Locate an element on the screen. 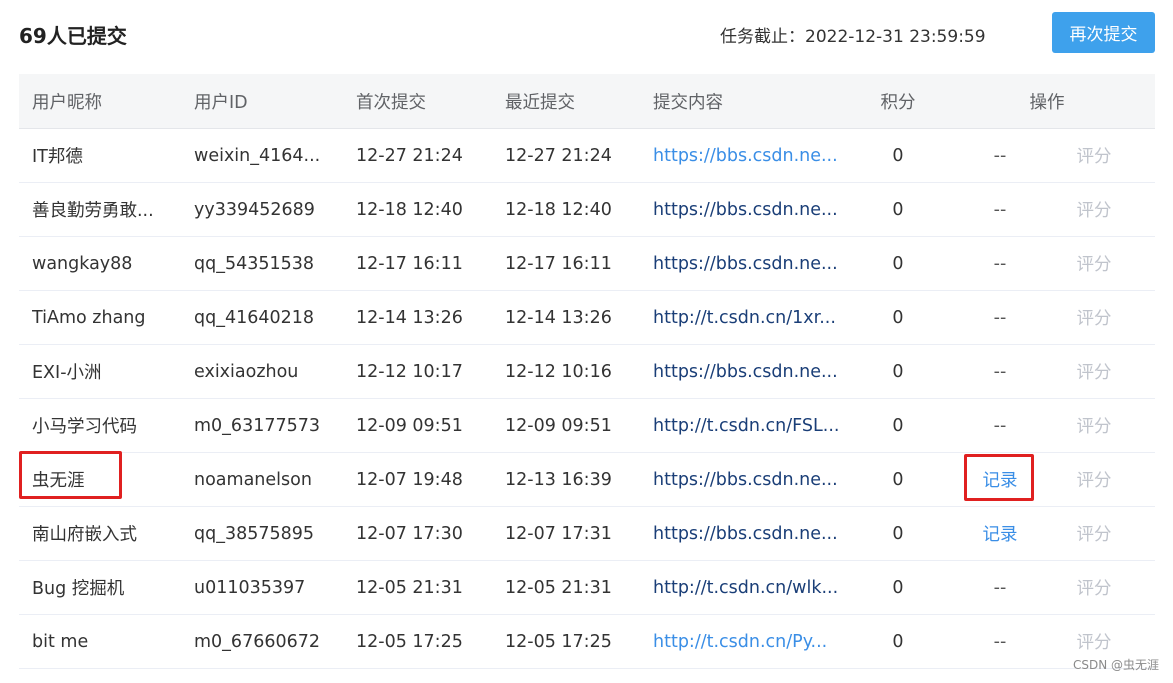 This screenshot has height=683, width=1173. cell-user-id: noamanelson is located at coordinates (264, 479).